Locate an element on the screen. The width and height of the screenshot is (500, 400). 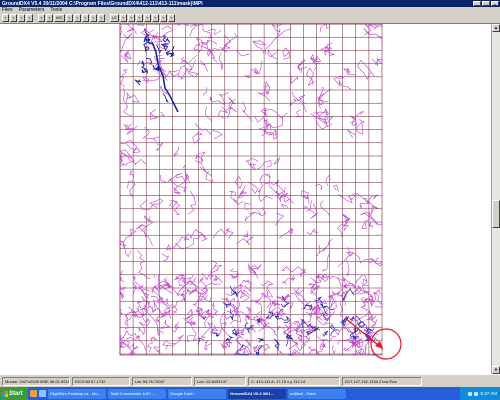
select-icon: ▪ is located at coordinates (163, 17).